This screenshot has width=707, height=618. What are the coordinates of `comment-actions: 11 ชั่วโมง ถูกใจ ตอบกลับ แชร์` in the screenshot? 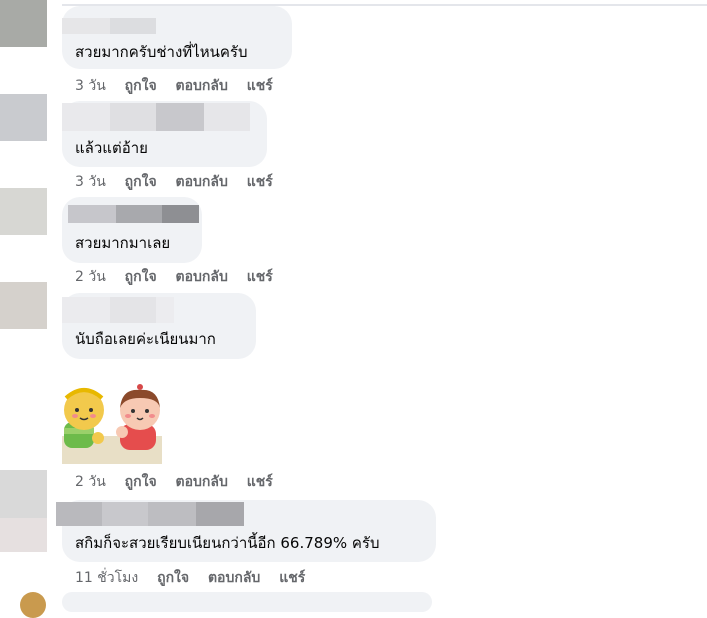 It's located at (197, 578).